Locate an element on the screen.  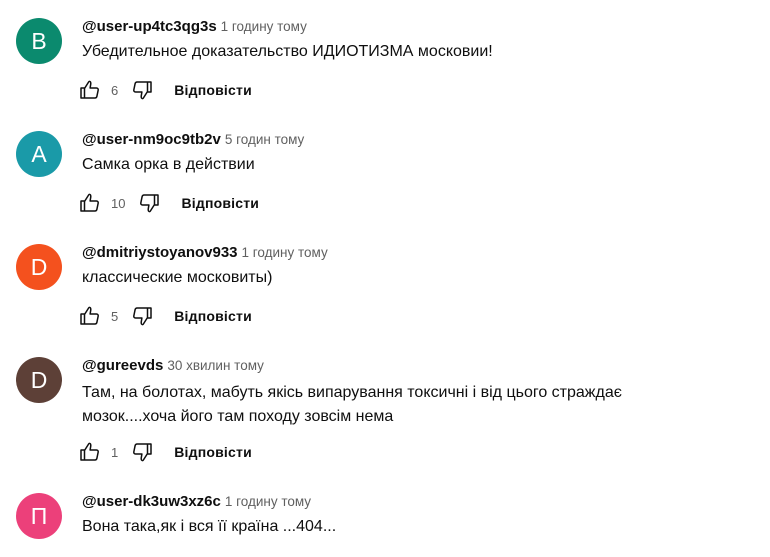
comment-header: @user-up4tc3qg3s 1 годину тому is located at coordinates (194, 27).